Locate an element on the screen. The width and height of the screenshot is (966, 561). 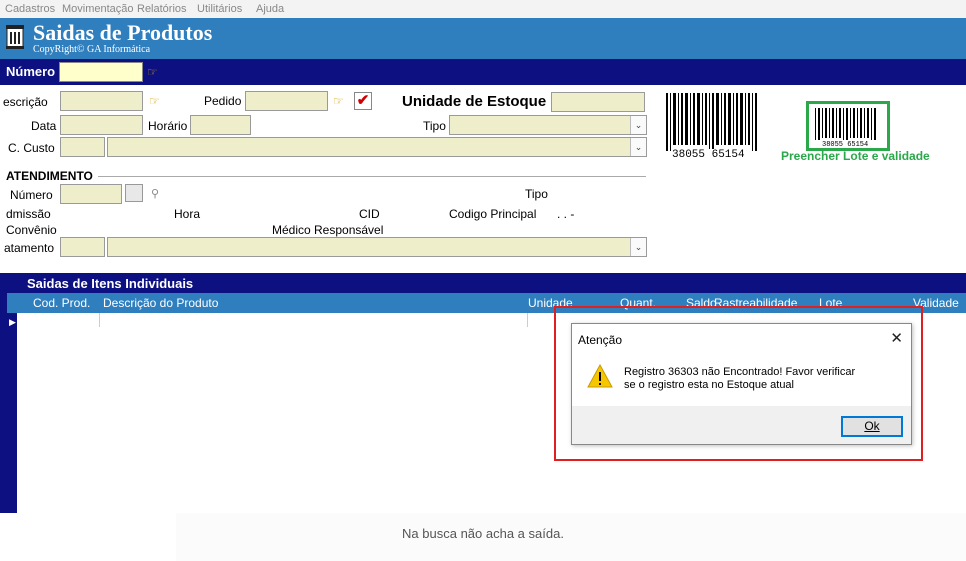
tratamento-code-input is located at coordinates (82, 247).